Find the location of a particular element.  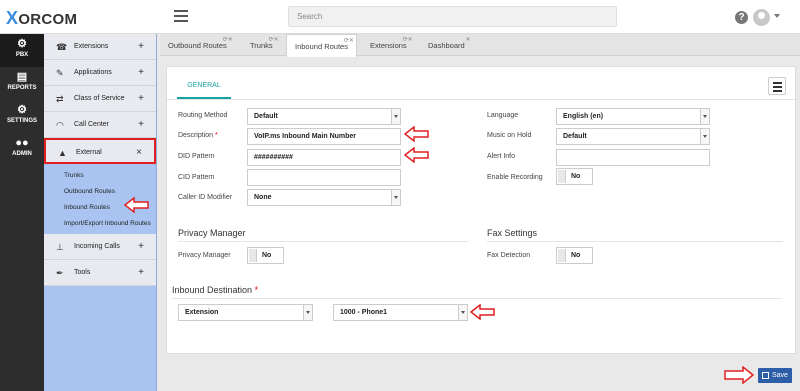

subitem-trunks: Trunks is located at coordinates (100, 176).